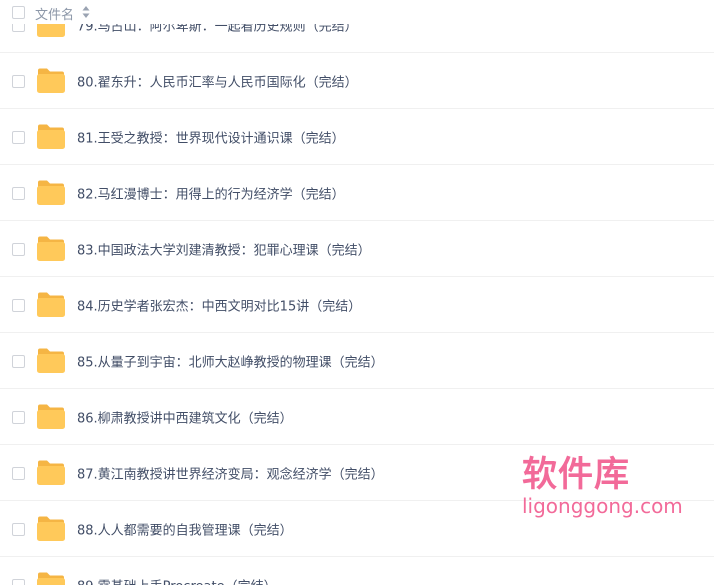 This screenshot has height=585, width=714. Describe the element at coordinates (211, 136) in the screenshot. I see `file-name: 81.王受之教授：世界现代设计通识课（完结）` at that location.